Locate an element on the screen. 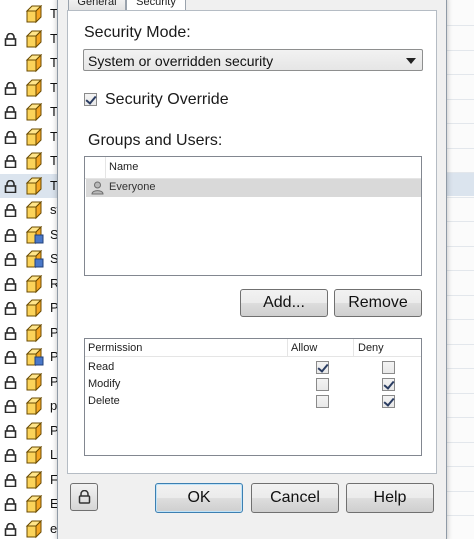  groups-users-label: Groups and Users: is located at coordinates (155, 140).